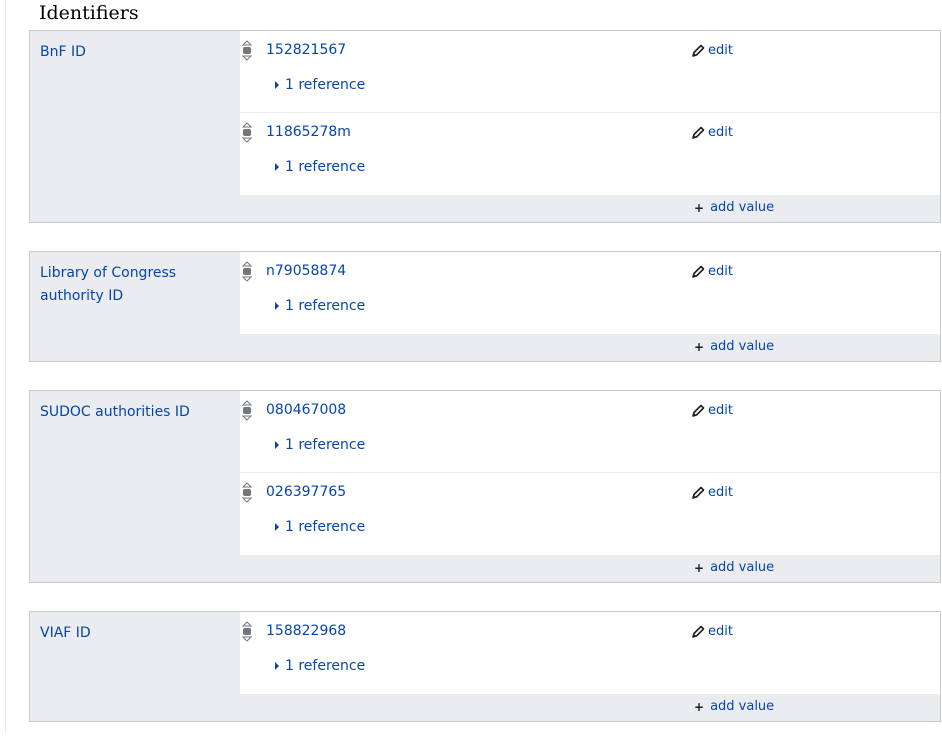 The height and width of the screenshot is (750, 942). I want to click on property-label: VIAF ID, so click(135, 633).